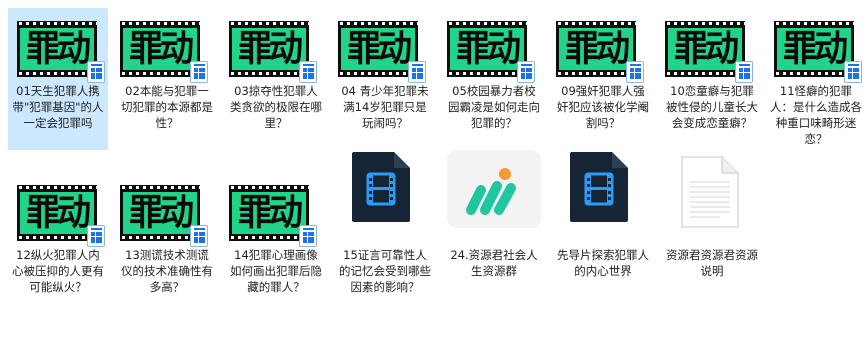 This screenshot has width=866, height=358. Describe the element at coordinates (385, 271) in the screenshot. I see `file-label: 15证言可靠性人的记忆会受到哪些因素的影响？` at that location.